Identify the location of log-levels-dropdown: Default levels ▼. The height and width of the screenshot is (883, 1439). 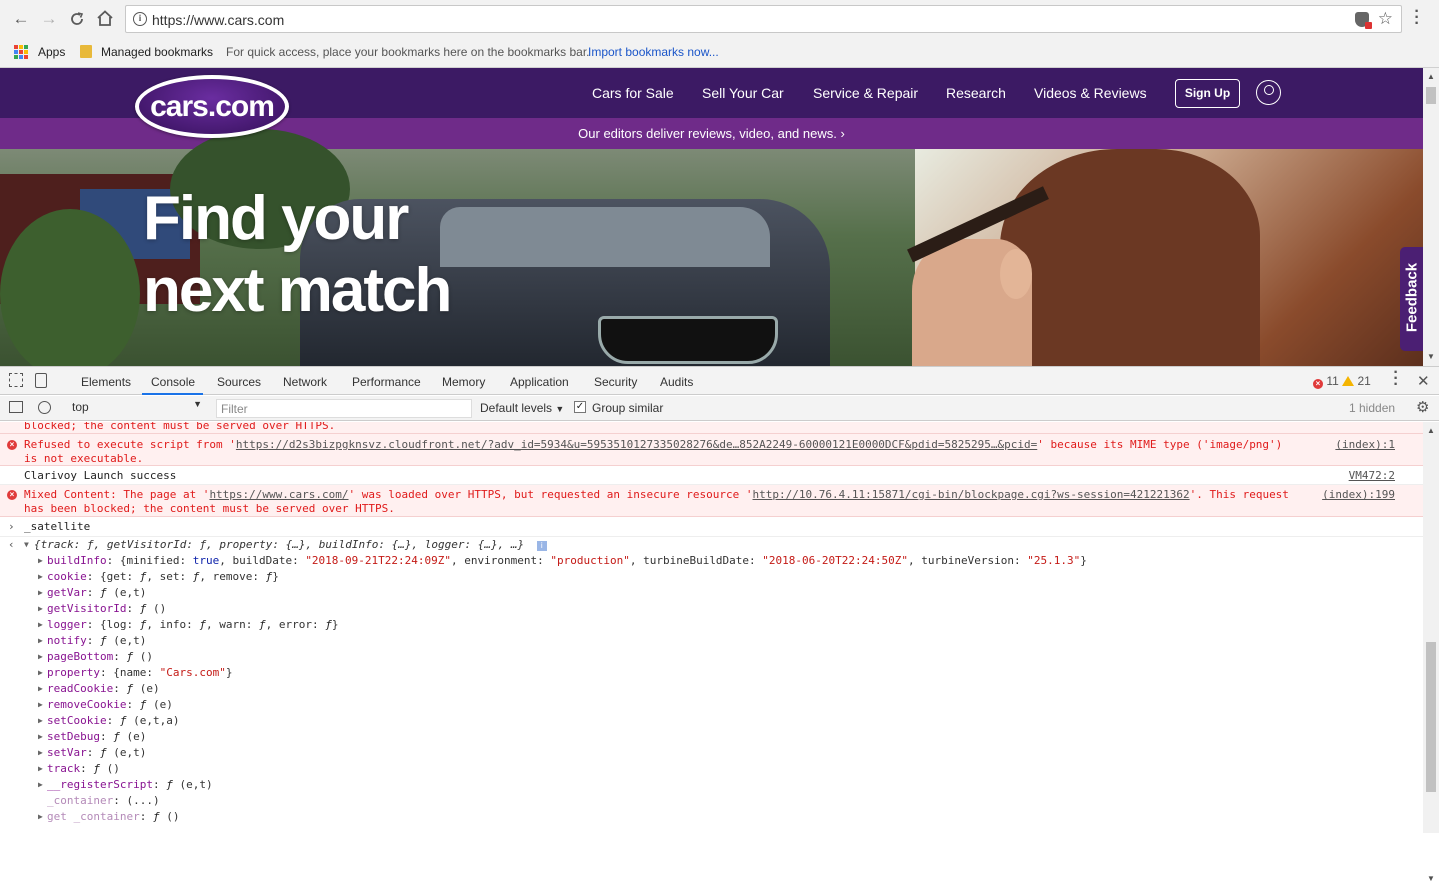
(522, 408).